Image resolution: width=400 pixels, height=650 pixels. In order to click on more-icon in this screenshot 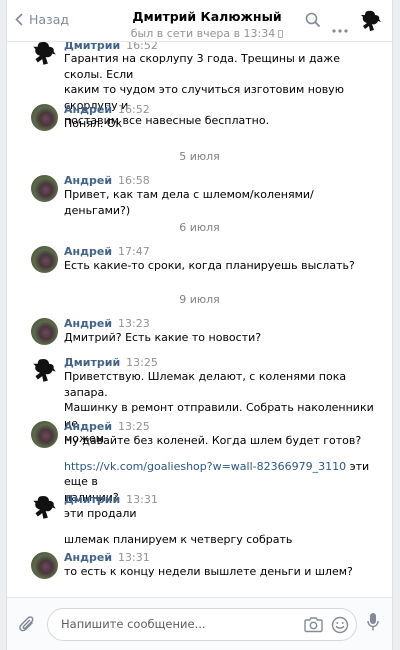, I will do `click(340, 27)`.